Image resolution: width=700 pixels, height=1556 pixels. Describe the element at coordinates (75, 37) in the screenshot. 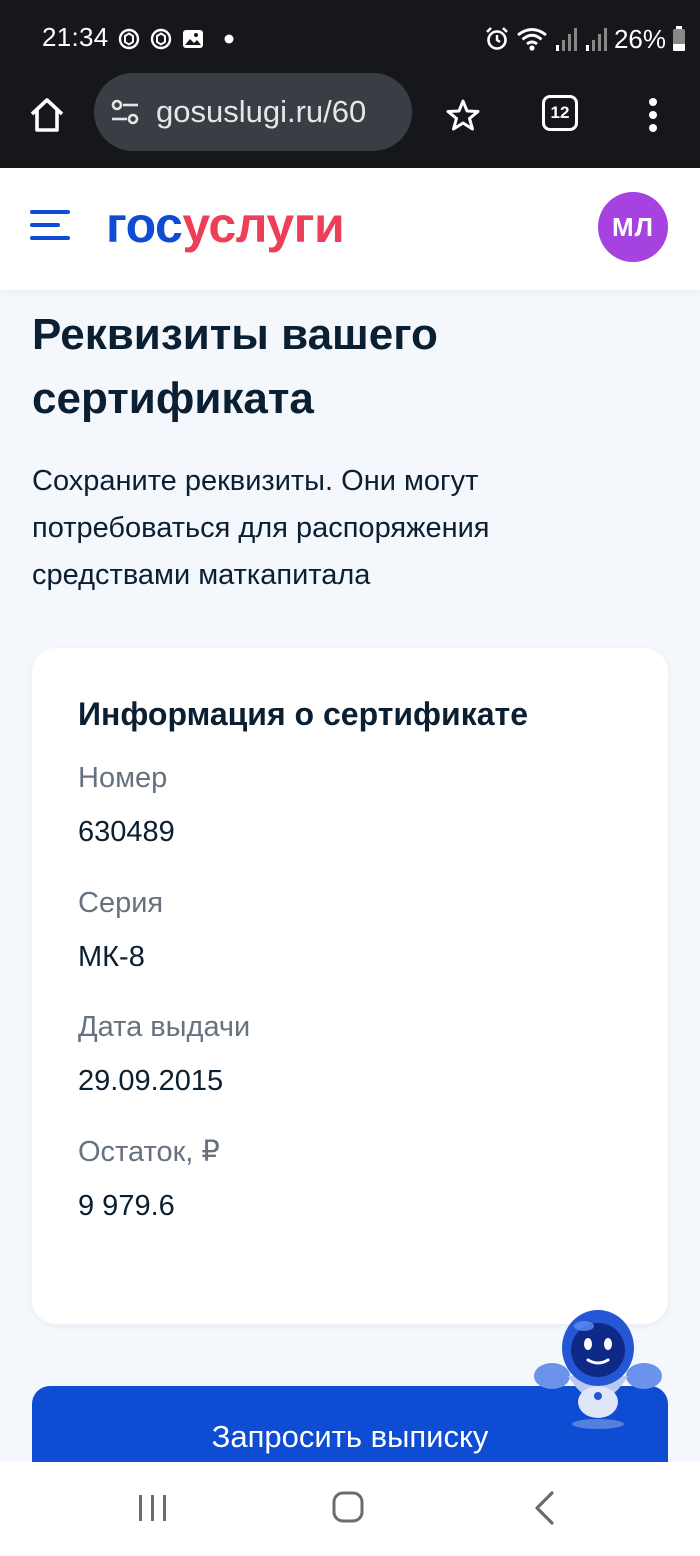

I see `status-time: 21:34` at that location.